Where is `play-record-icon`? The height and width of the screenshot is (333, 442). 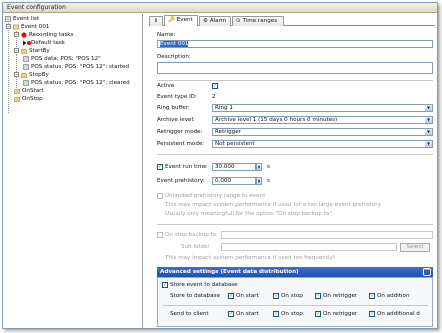
play-record-icon is located at coordinates (27, 43).